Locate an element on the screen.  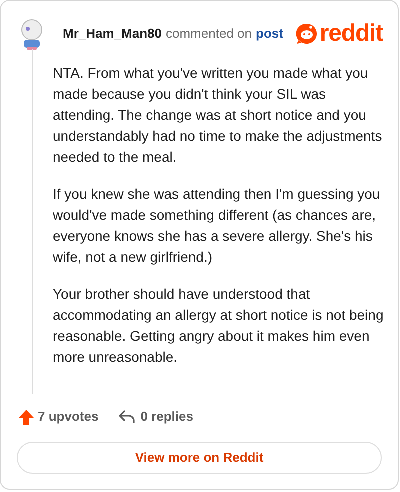
action-text: commented on is located at coordinates (209, 33).